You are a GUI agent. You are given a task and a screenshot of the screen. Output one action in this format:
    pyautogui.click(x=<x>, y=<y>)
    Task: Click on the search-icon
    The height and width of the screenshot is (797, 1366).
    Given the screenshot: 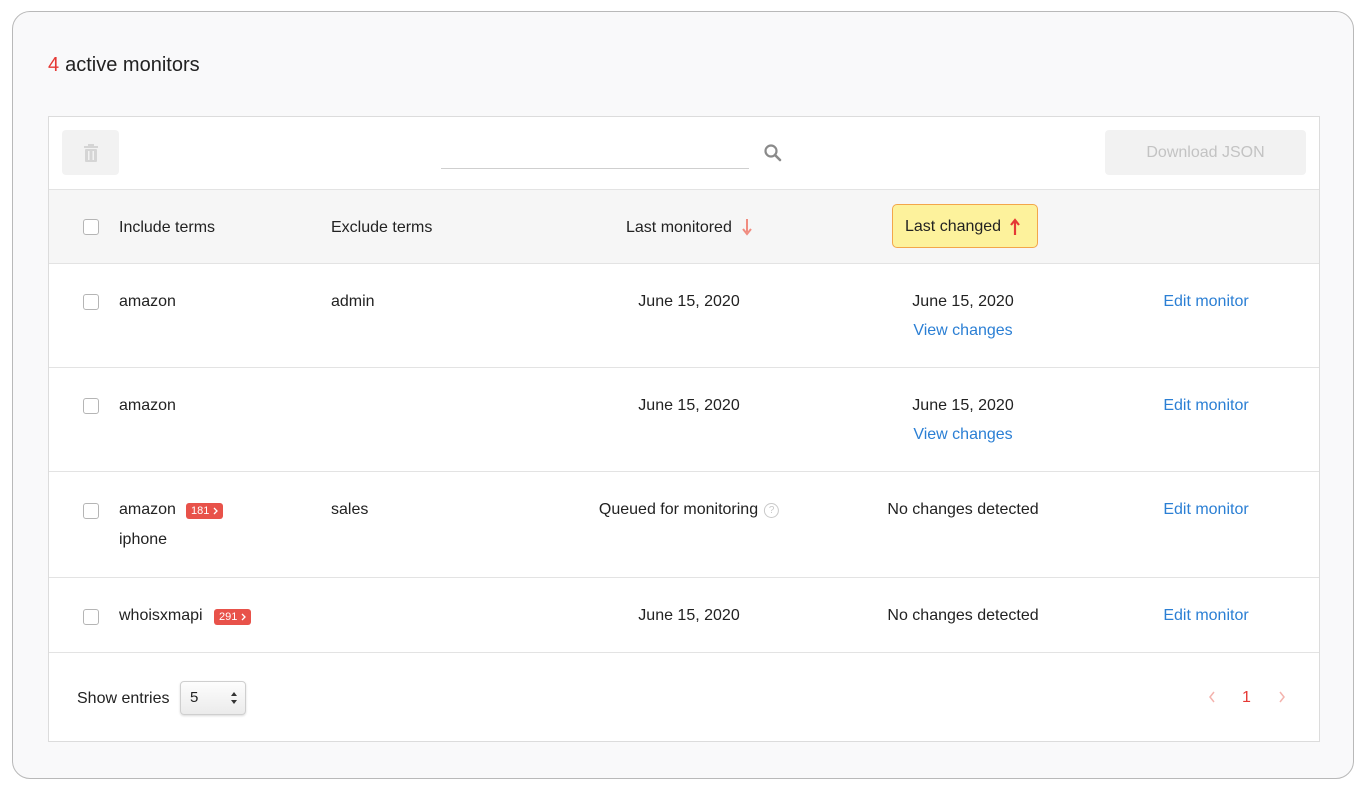 What is the action you would take?
    pyautogui.click(x=773, y=153)
    